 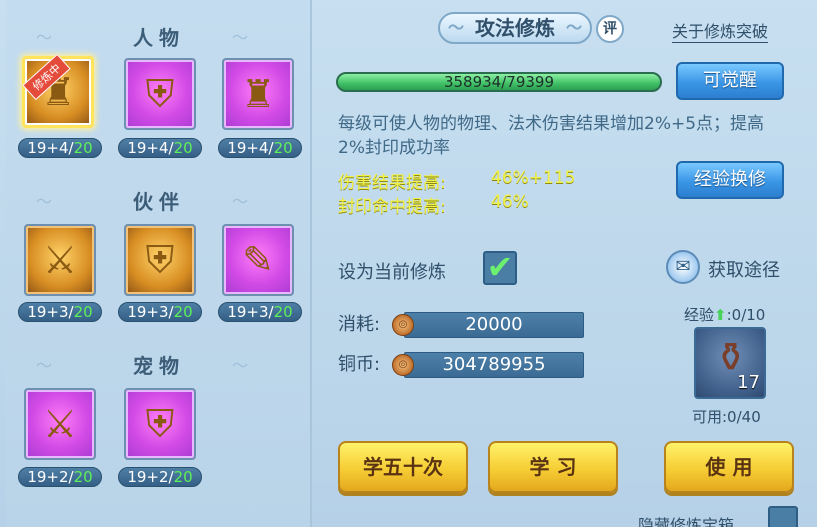 What do you see at coordinates (730, 363) in the screenshot?
I see `cultivation-box-item: ⚱ 17` at bounding box center [730, 363].